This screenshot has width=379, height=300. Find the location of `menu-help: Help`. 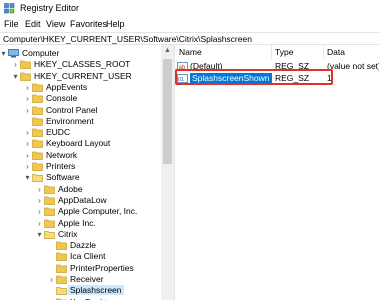

menu-help: Help is located at coordinates (115, 24).